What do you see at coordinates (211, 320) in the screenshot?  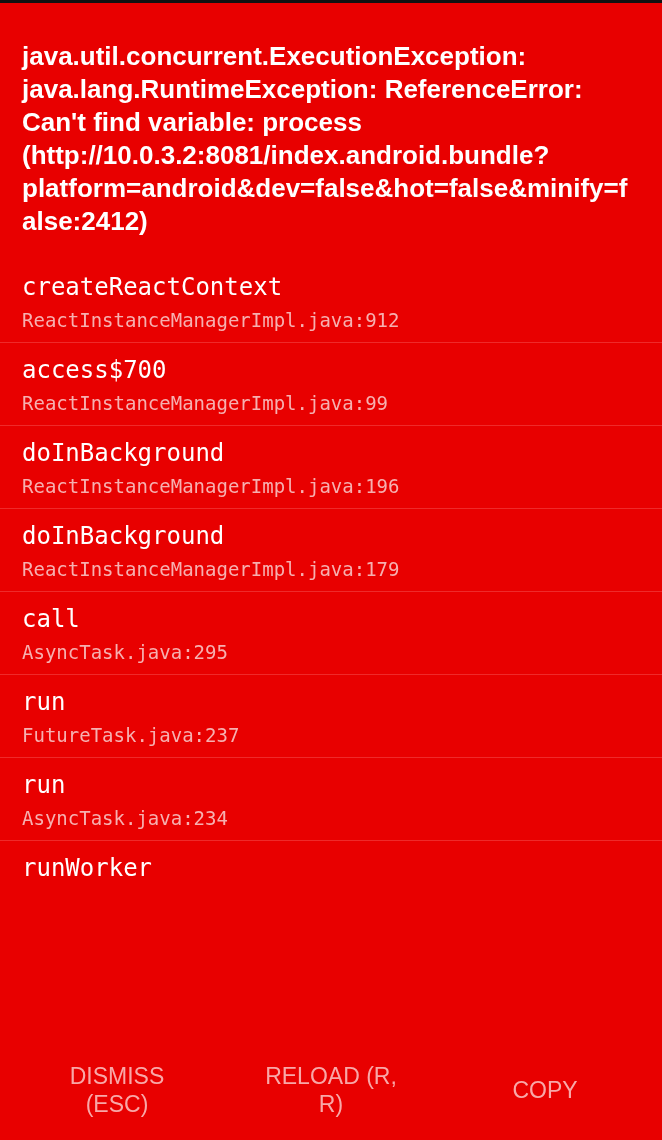 I see `file-location: ReactInstanceManagerImpl.java:912` at bounding box center [211, 320].